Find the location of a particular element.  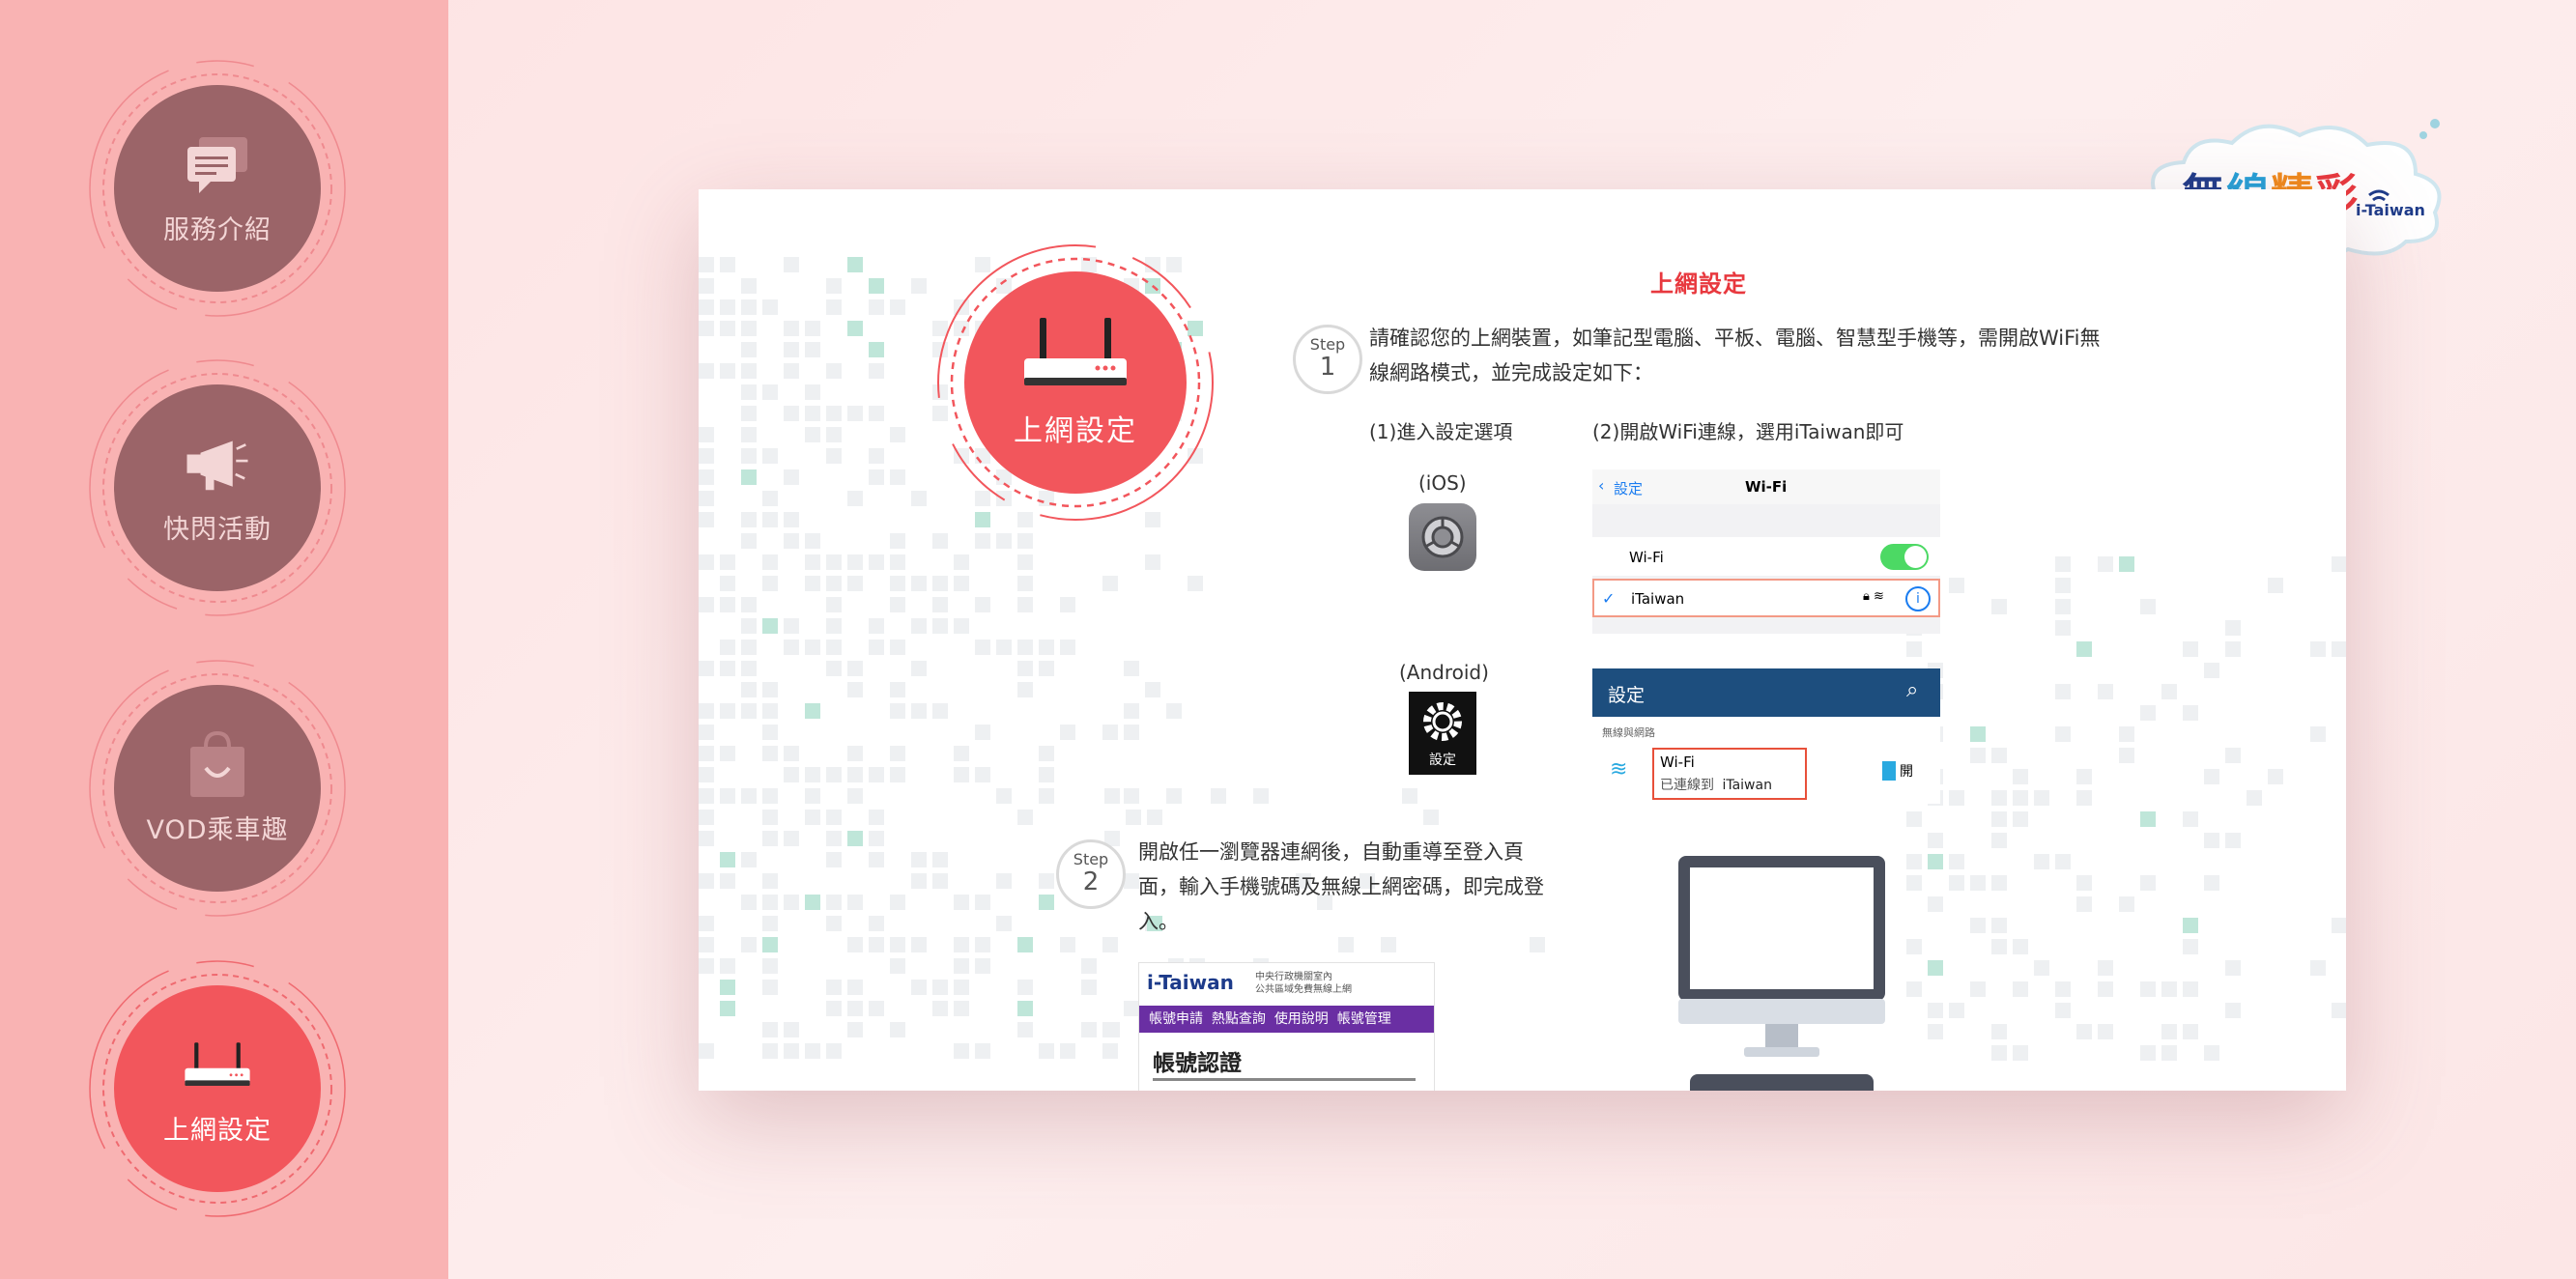

portal-heading: 帳號認證 is located at coordinates (1198, 1063).